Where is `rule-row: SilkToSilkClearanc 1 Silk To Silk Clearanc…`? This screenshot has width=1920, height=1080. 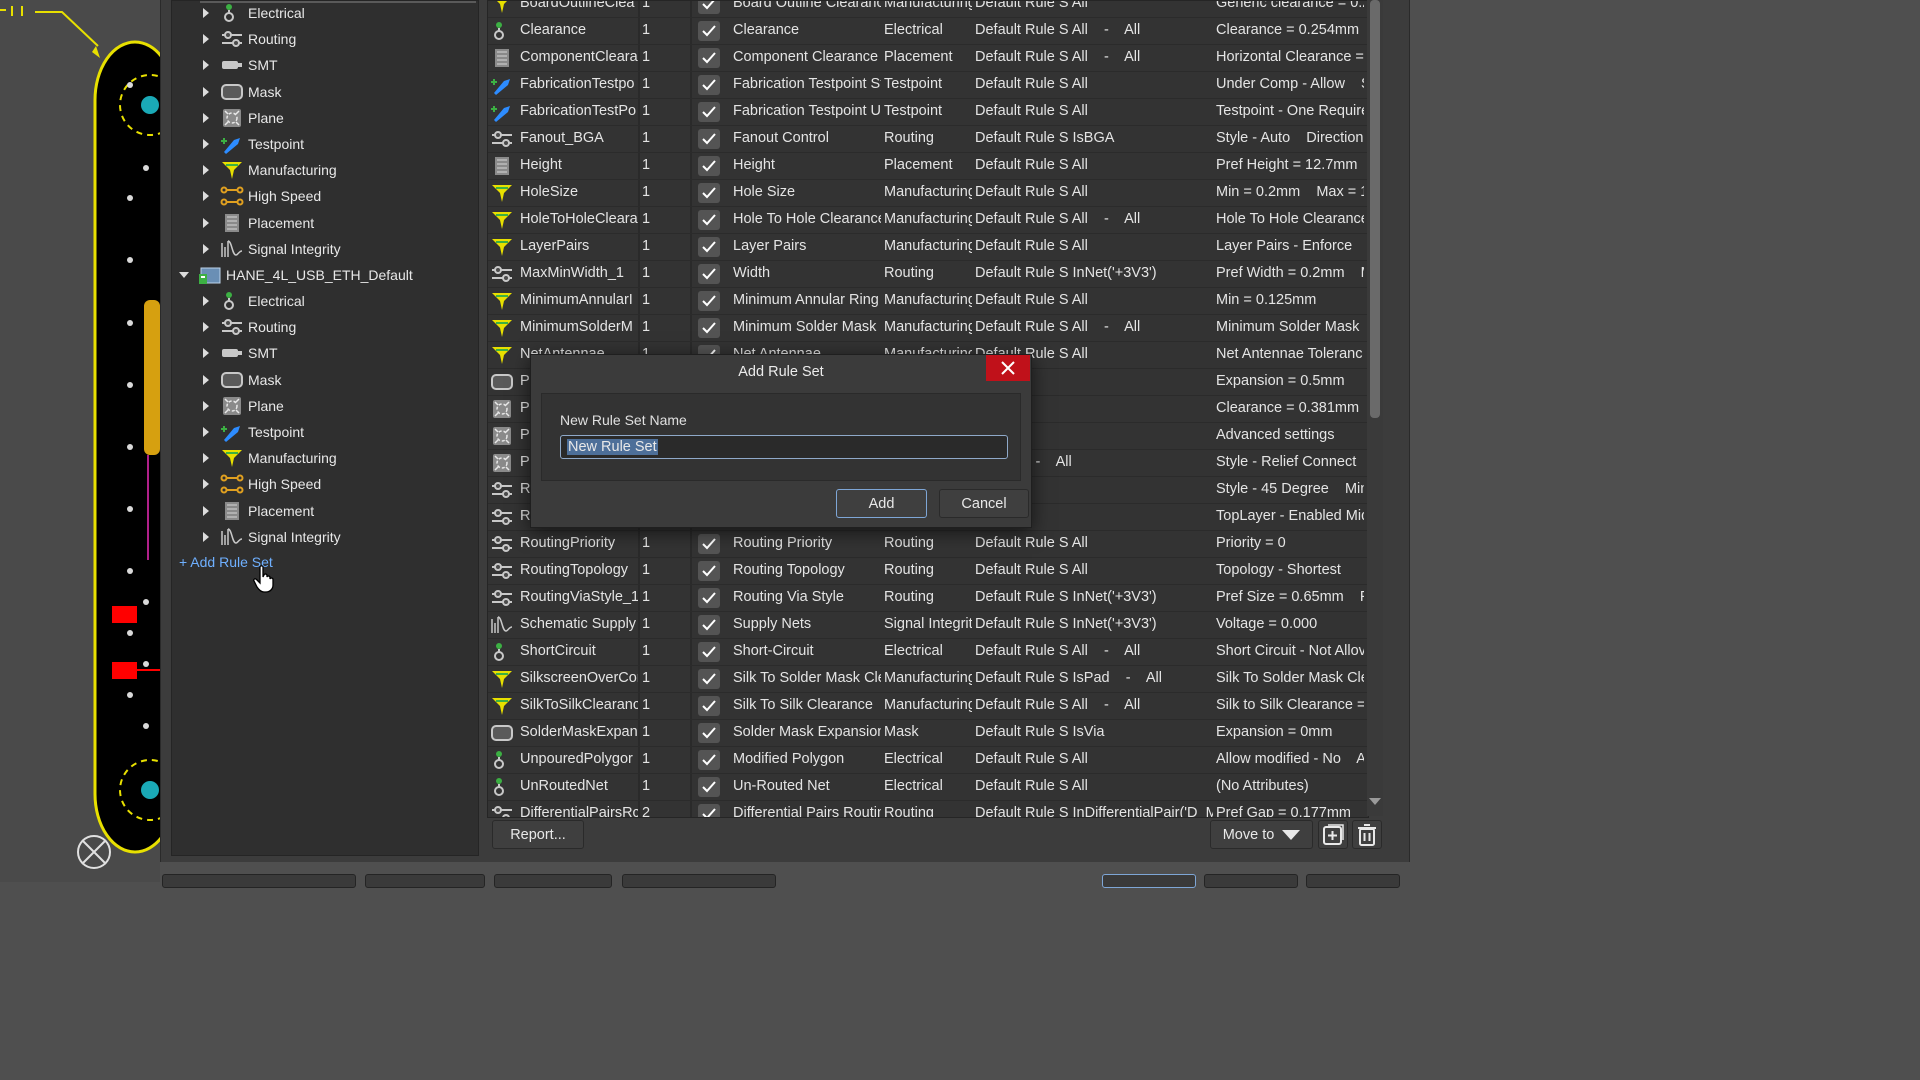 rule-row: SilkToSilkClearanc 1 Silk To Silk Clearanc… is located at coordinates (928, 706).